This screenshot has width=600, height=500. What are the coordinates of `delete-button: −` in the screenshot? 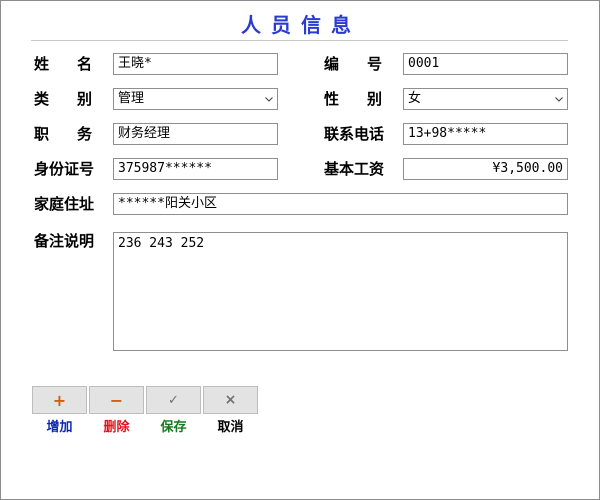 It's located at (116, 400).